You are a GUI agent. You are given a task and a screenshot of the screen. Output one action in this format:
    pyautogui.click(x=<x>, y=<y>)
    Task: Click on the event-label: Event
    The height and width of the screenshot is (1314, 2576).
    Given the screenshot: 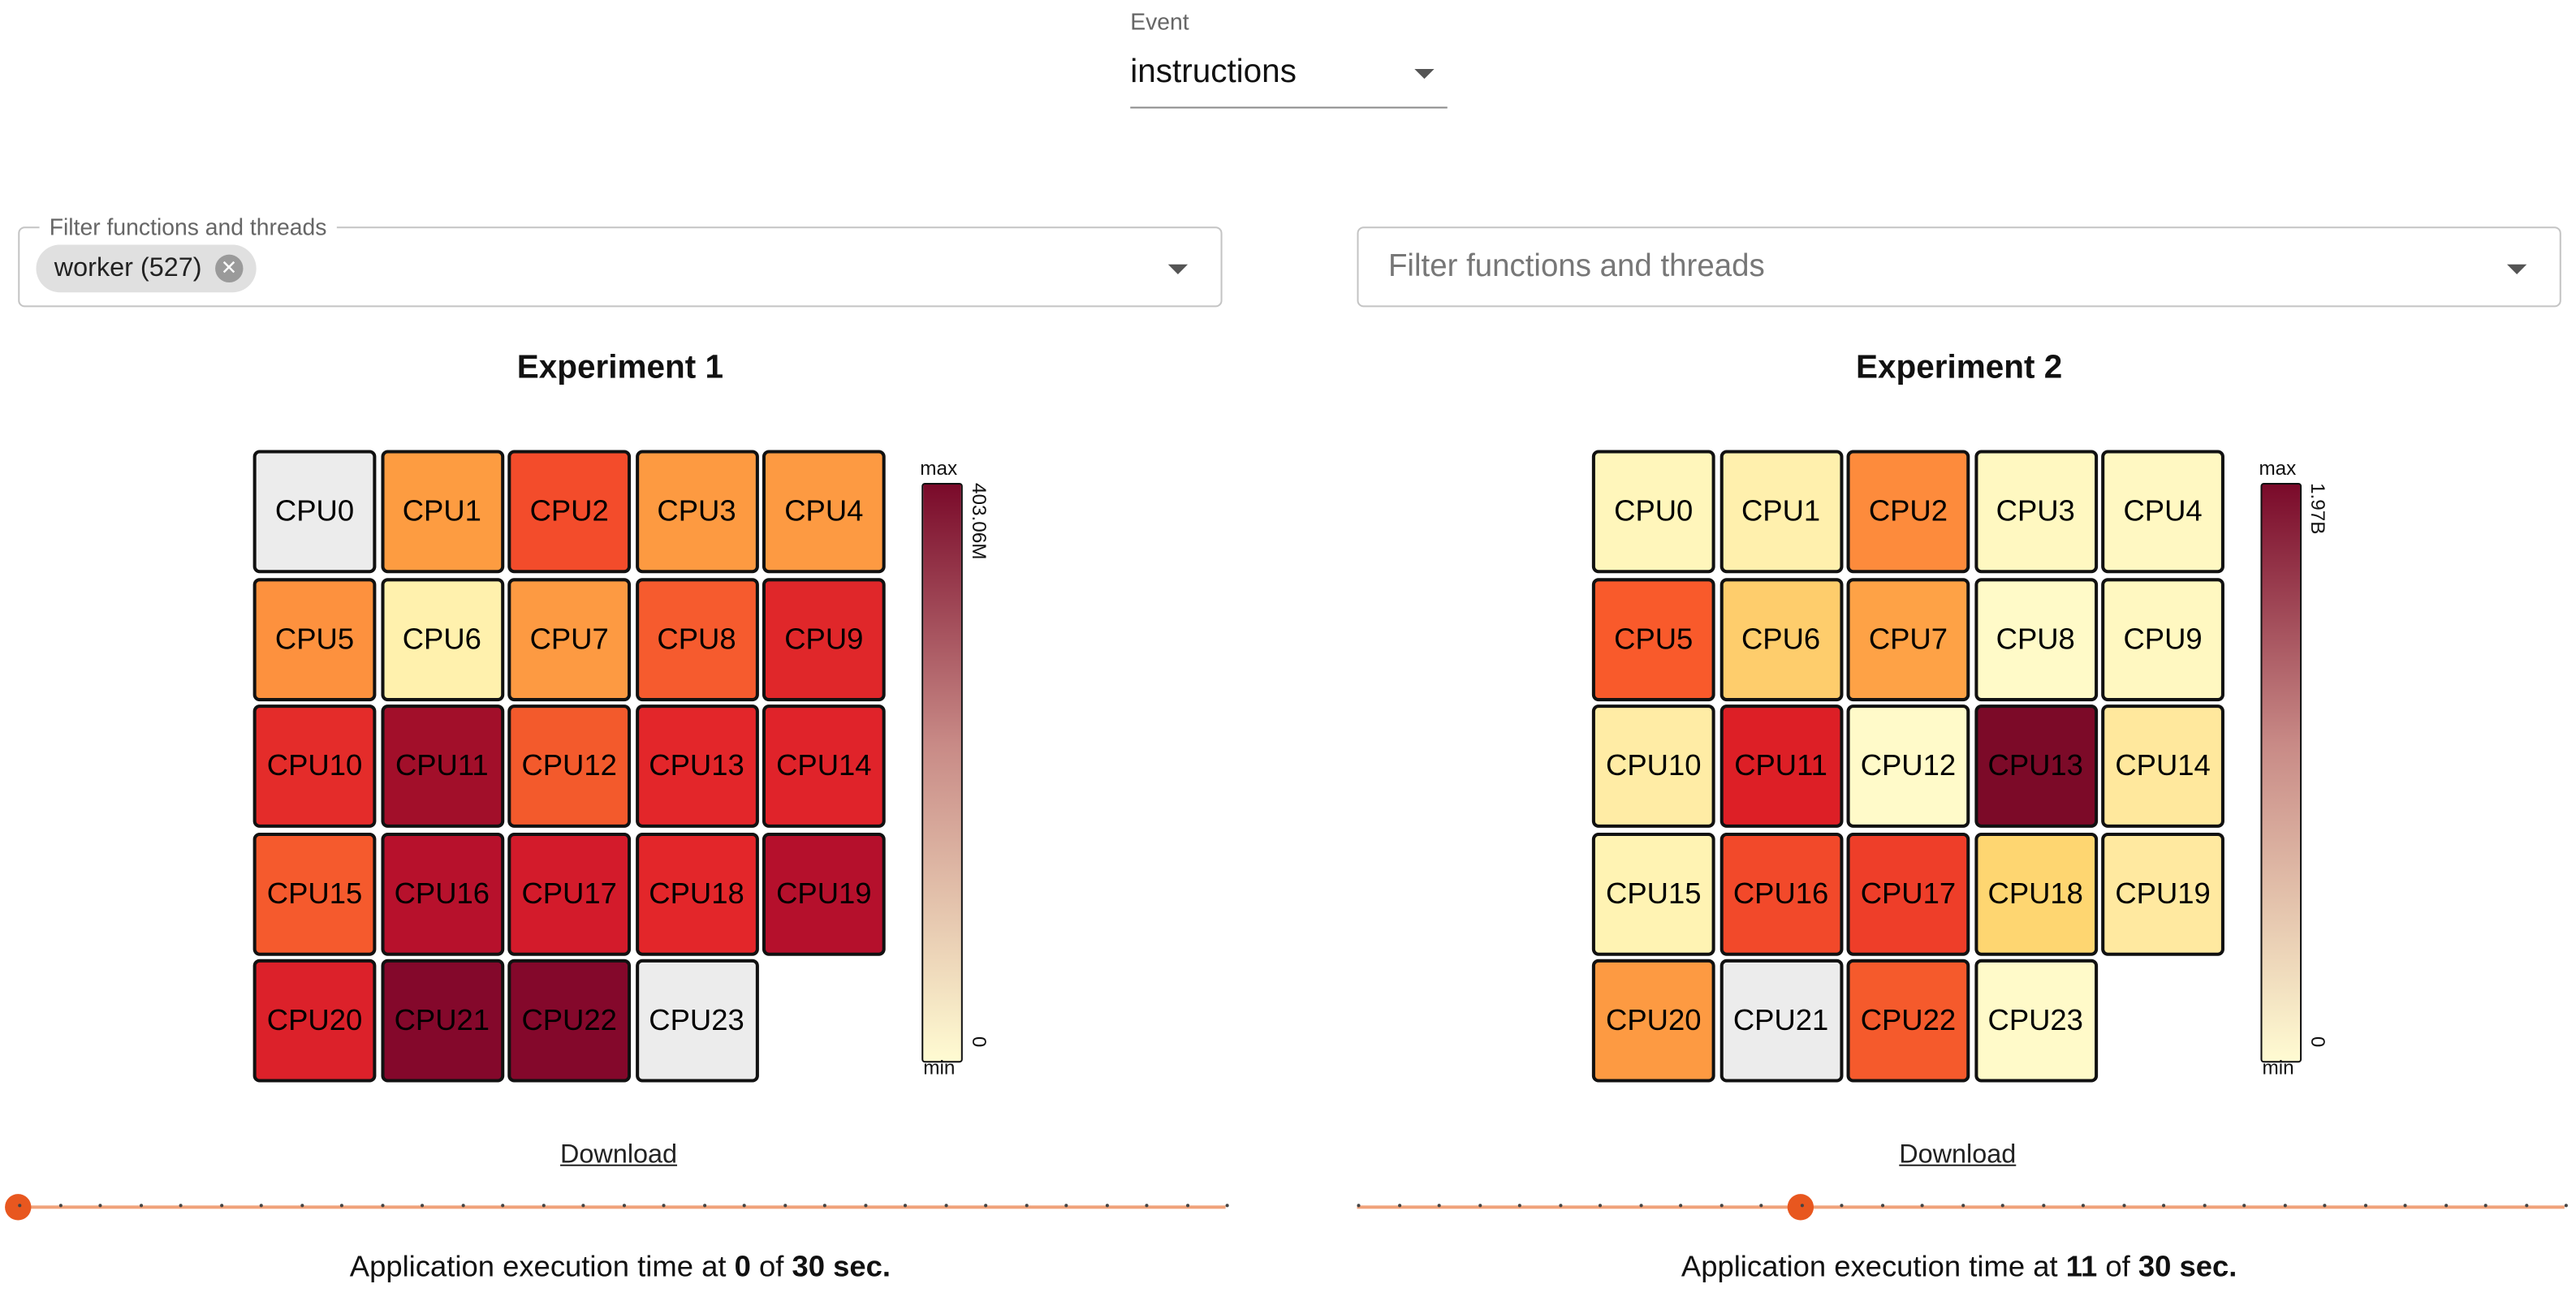 What is the action you would take?
    pyautogui.click(x=1159, y=21)
    